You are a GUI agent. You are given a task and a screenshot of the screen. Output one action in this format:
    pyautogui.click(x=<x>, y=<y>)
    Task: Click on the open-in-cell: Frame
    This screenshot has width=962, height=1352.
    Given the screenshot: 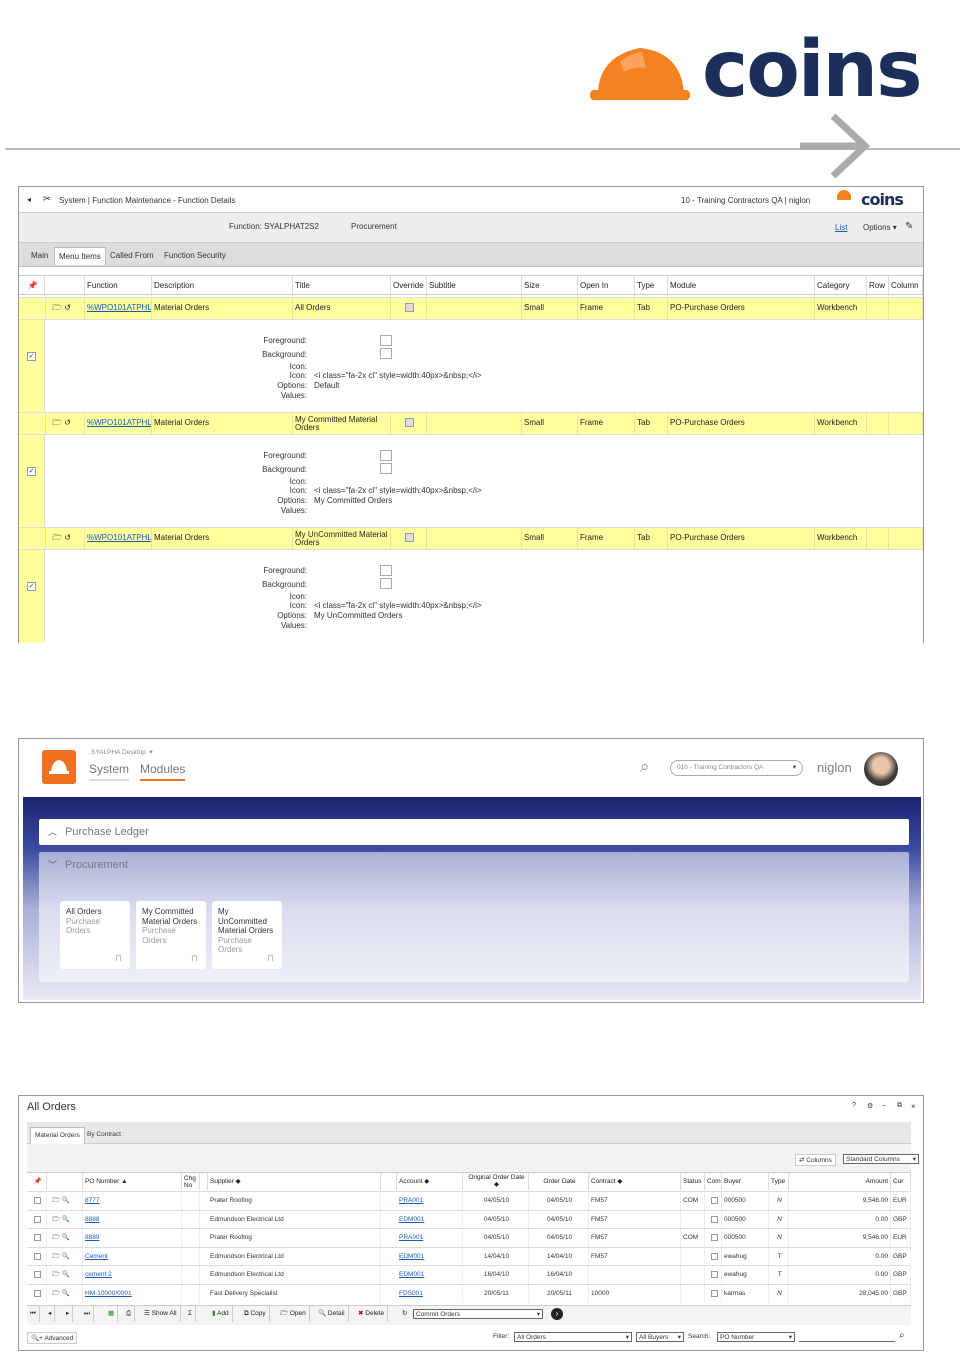 What is the action you would take?
    pyautogui.click(x=606, y=539)
    